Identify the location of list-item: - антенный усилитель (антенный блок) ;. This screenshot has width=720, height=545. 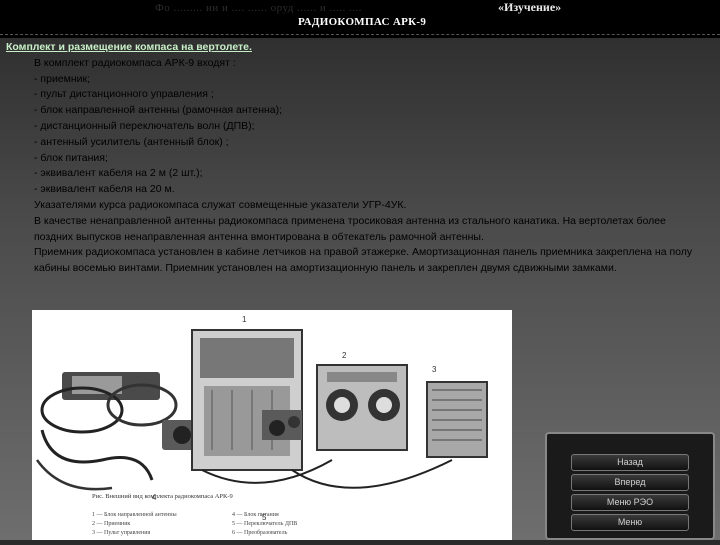
(131, 141).